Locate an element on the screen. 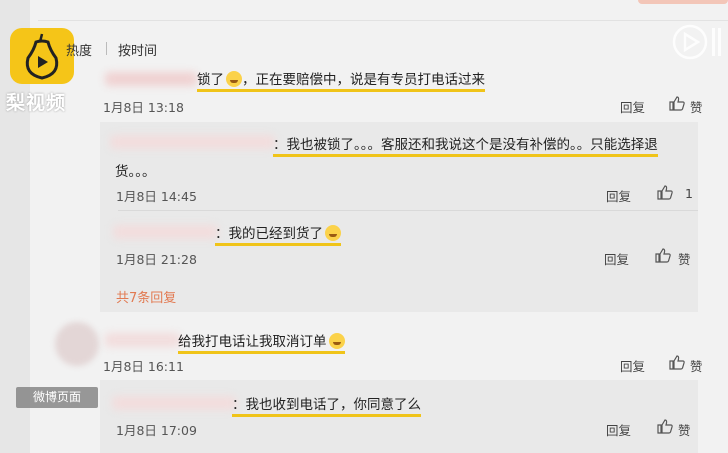 This screenshot has height=453, width=728. sort-separator is located at coordinates (106, 48).